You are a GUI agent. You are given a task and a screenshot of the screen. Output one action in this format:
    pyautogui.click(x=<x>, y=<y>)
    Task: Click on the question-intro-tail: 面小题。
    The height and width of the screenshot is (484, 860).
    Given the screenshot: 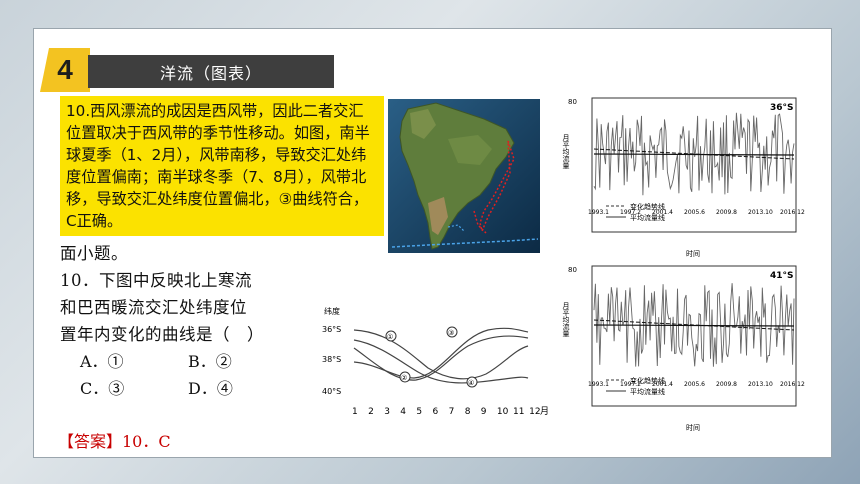 What is the action you would take?
    pyautogui.click(x=94, y=253)
    